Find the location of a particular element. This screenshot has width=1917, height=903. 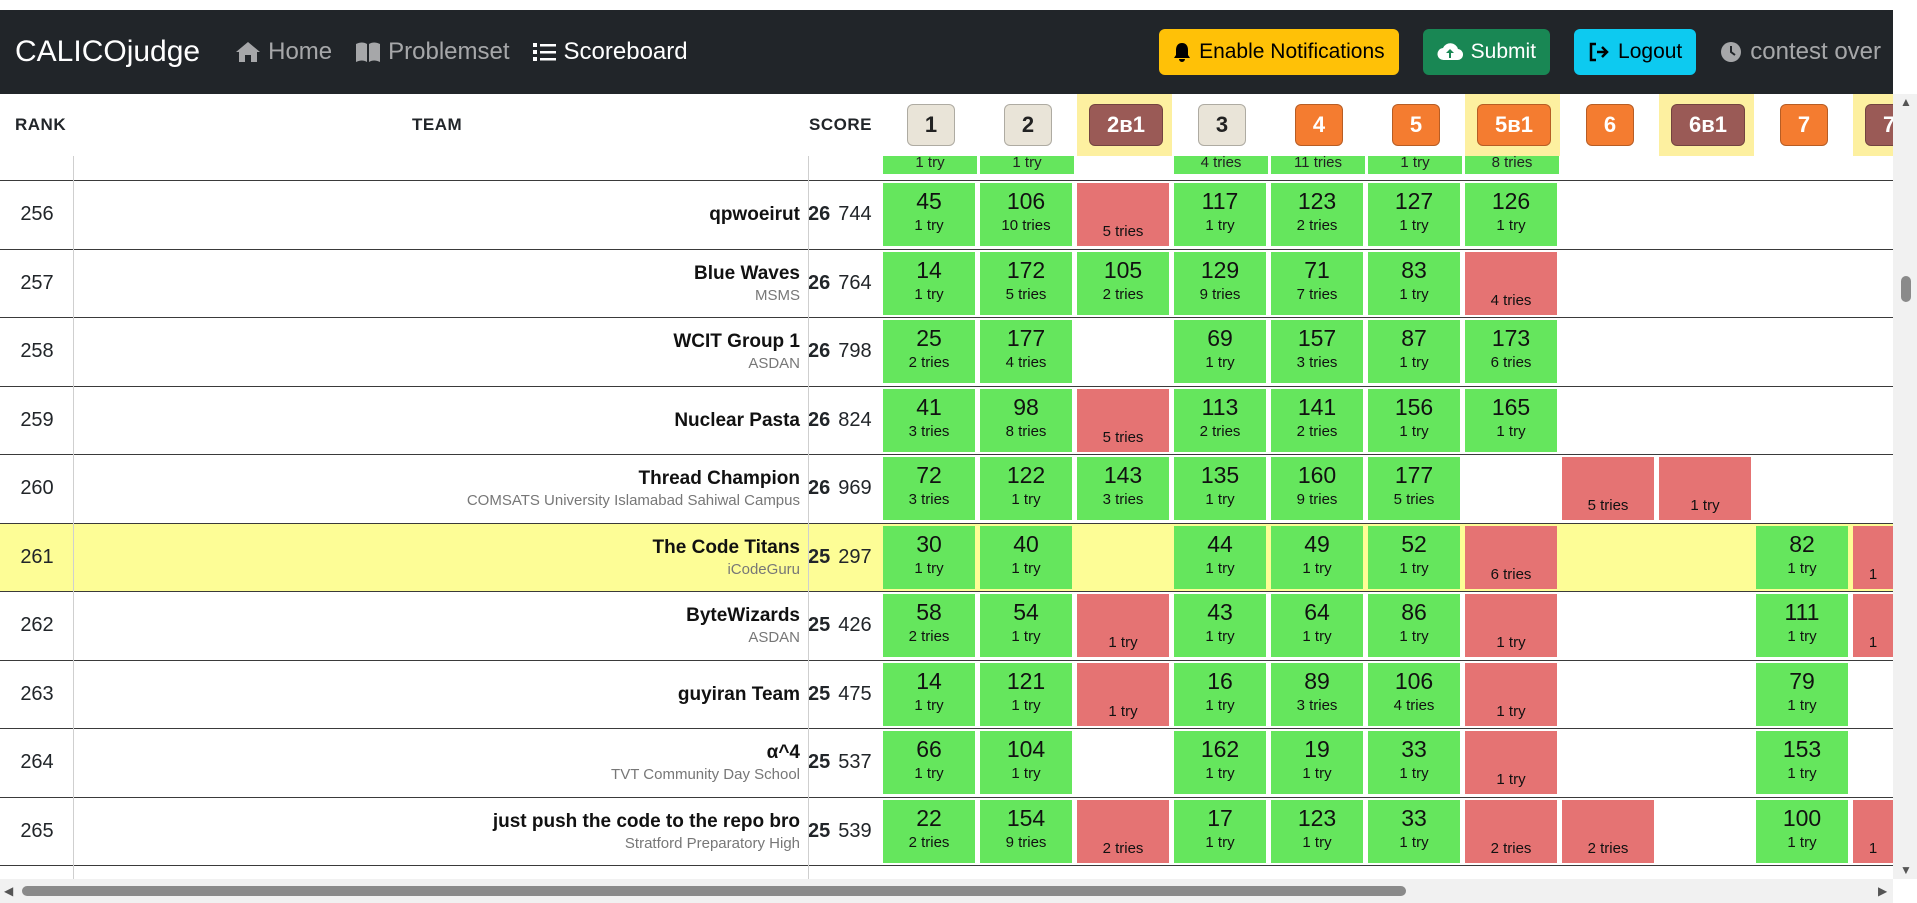

team-name: Blue Waves is located at coordinates (747, 274).